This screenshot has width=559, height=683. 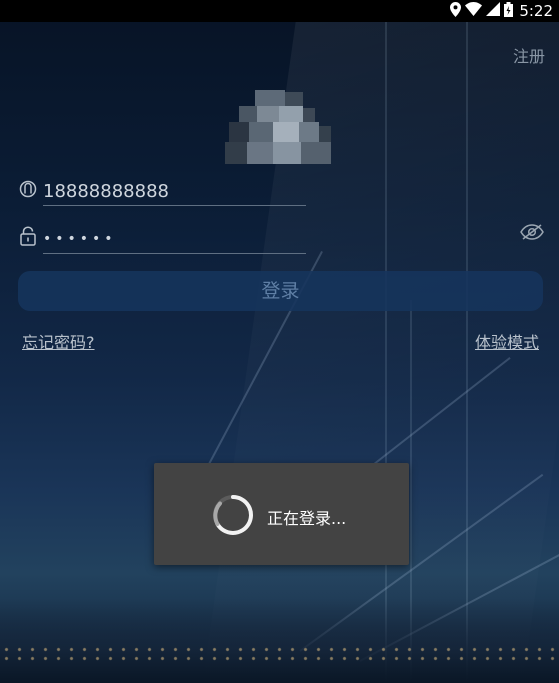 What do you see at coordinates (279, 11) in the screenshot?
I see `status-bar: 5:22` at bounding box center [279, 11].